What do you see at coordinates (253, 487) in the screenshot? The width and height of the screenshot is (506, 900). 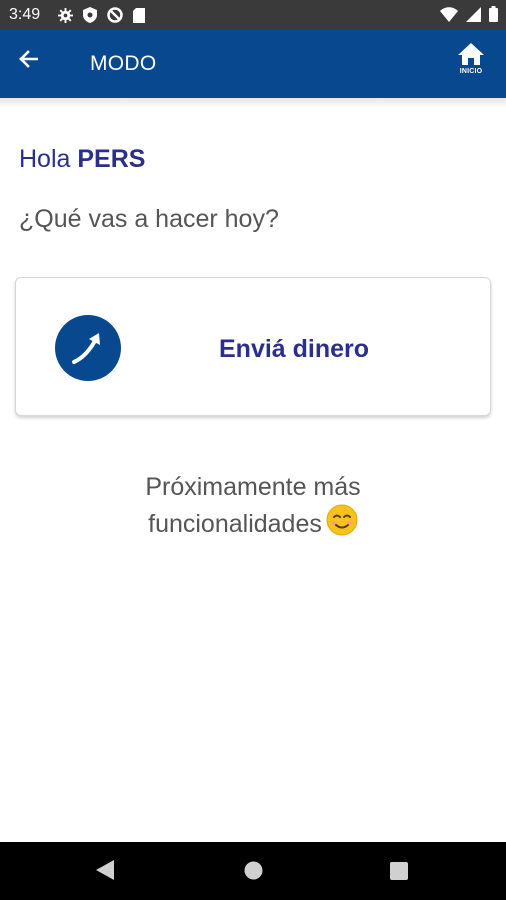 I see `coming-soon-line1: Próximamente más` at bounding box center [253, 487].